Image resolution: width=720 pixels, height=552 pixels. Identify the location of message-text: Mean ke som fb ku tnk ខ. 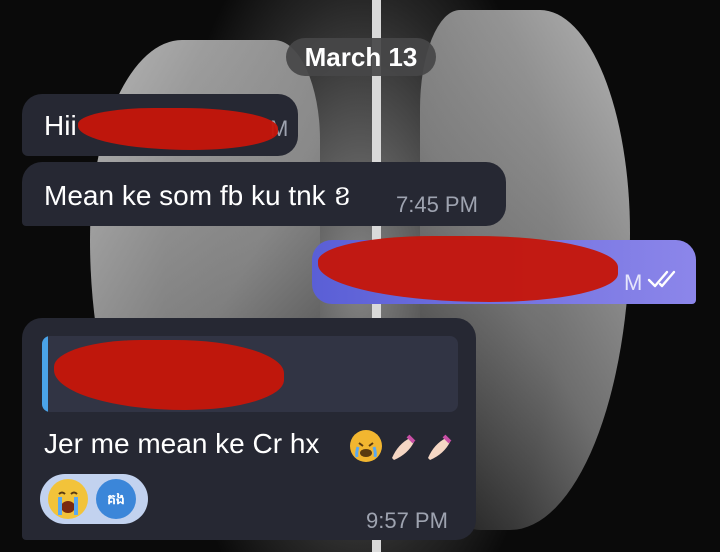
(198, 195).